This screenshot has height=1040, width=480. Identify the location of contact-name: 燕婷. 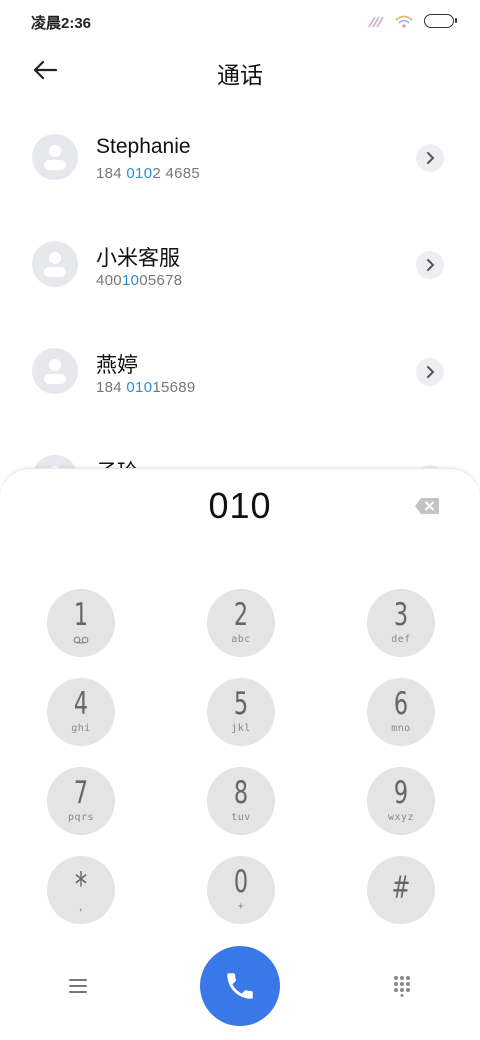
(117, 365).